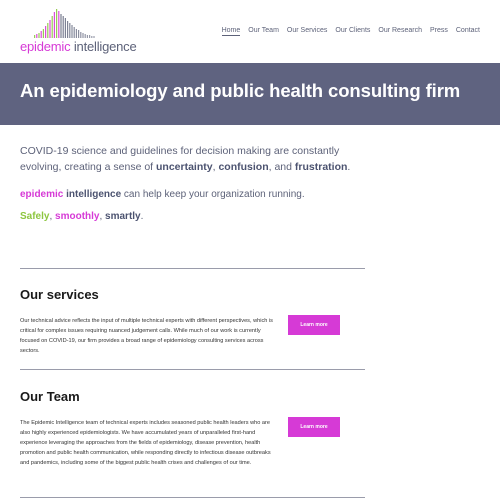 The width and height of the screenshot is (500, 500). I want to click on ei-word-intelligence: intelligence, so click(94, 194).